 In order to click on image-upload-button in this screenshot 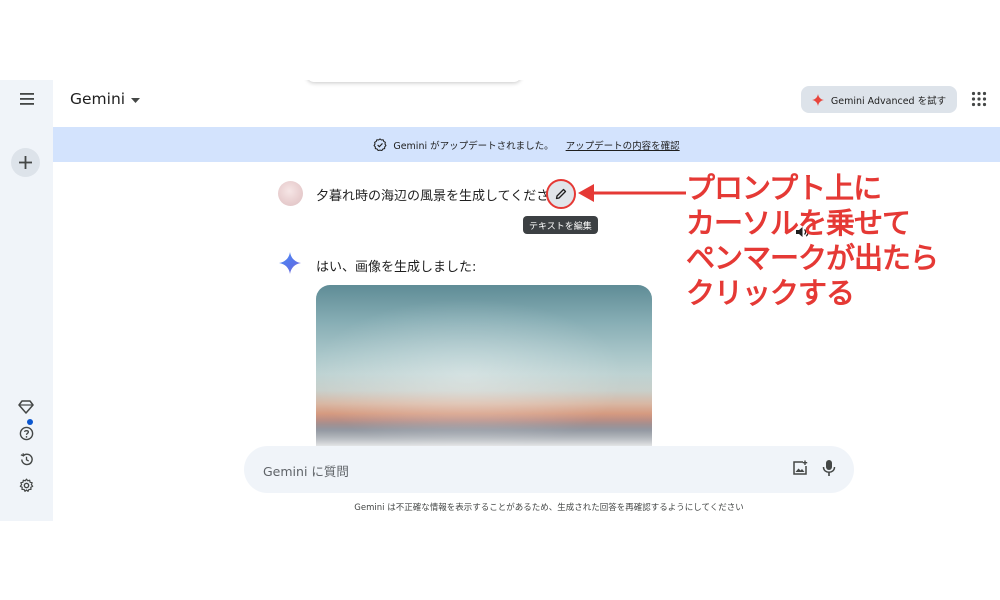, I will do `click(801, 469)`.